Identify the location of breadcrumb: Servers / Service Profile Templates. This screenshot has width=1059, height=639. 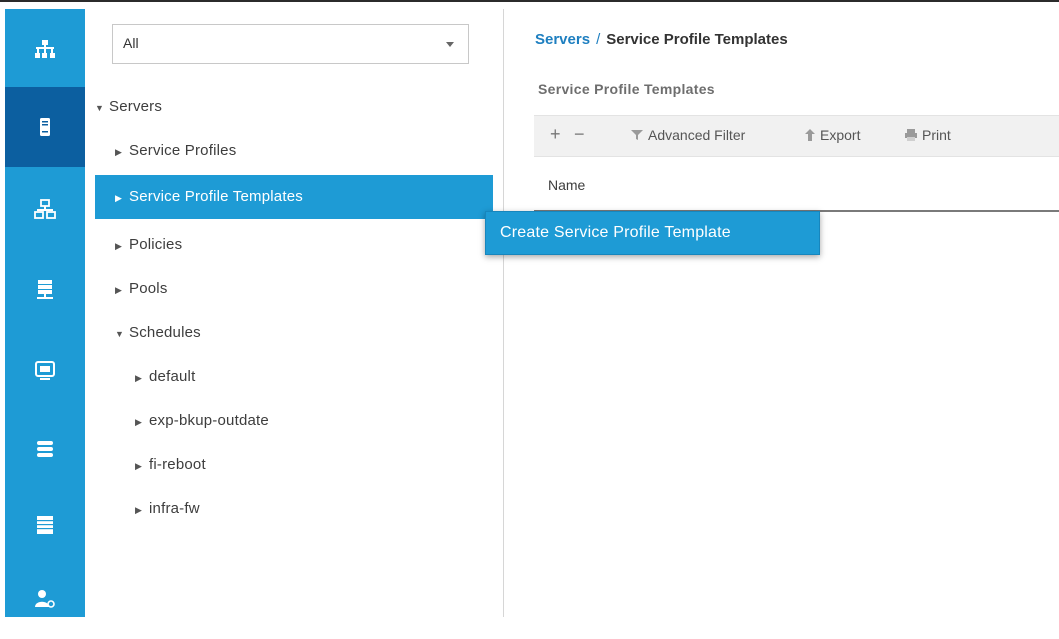
(661, 39).